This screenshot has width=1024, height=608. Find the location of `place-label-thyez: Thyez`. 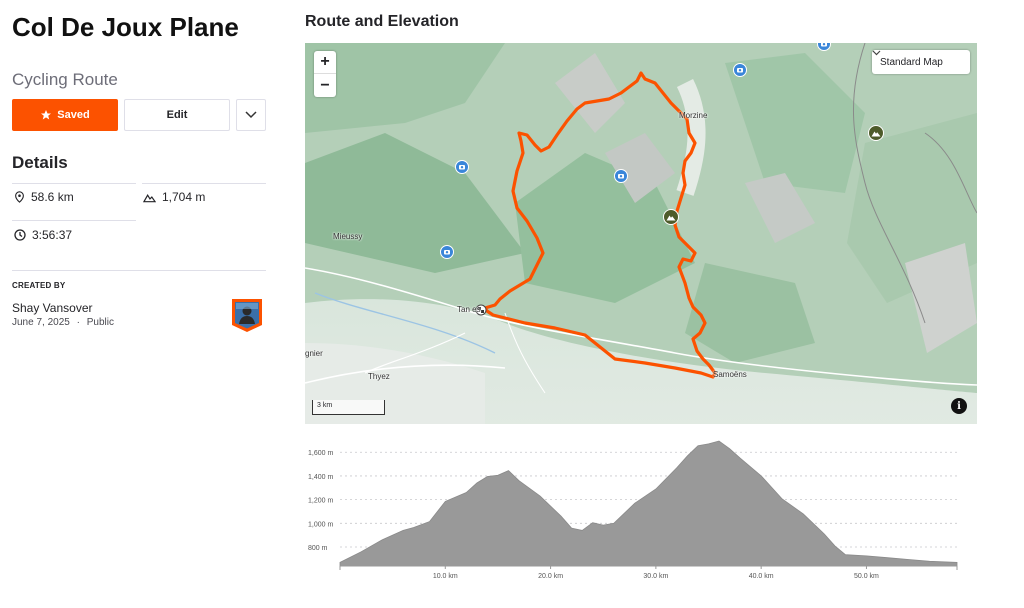

place-label-thyez: Thyez is located at coordinates (379, 376).